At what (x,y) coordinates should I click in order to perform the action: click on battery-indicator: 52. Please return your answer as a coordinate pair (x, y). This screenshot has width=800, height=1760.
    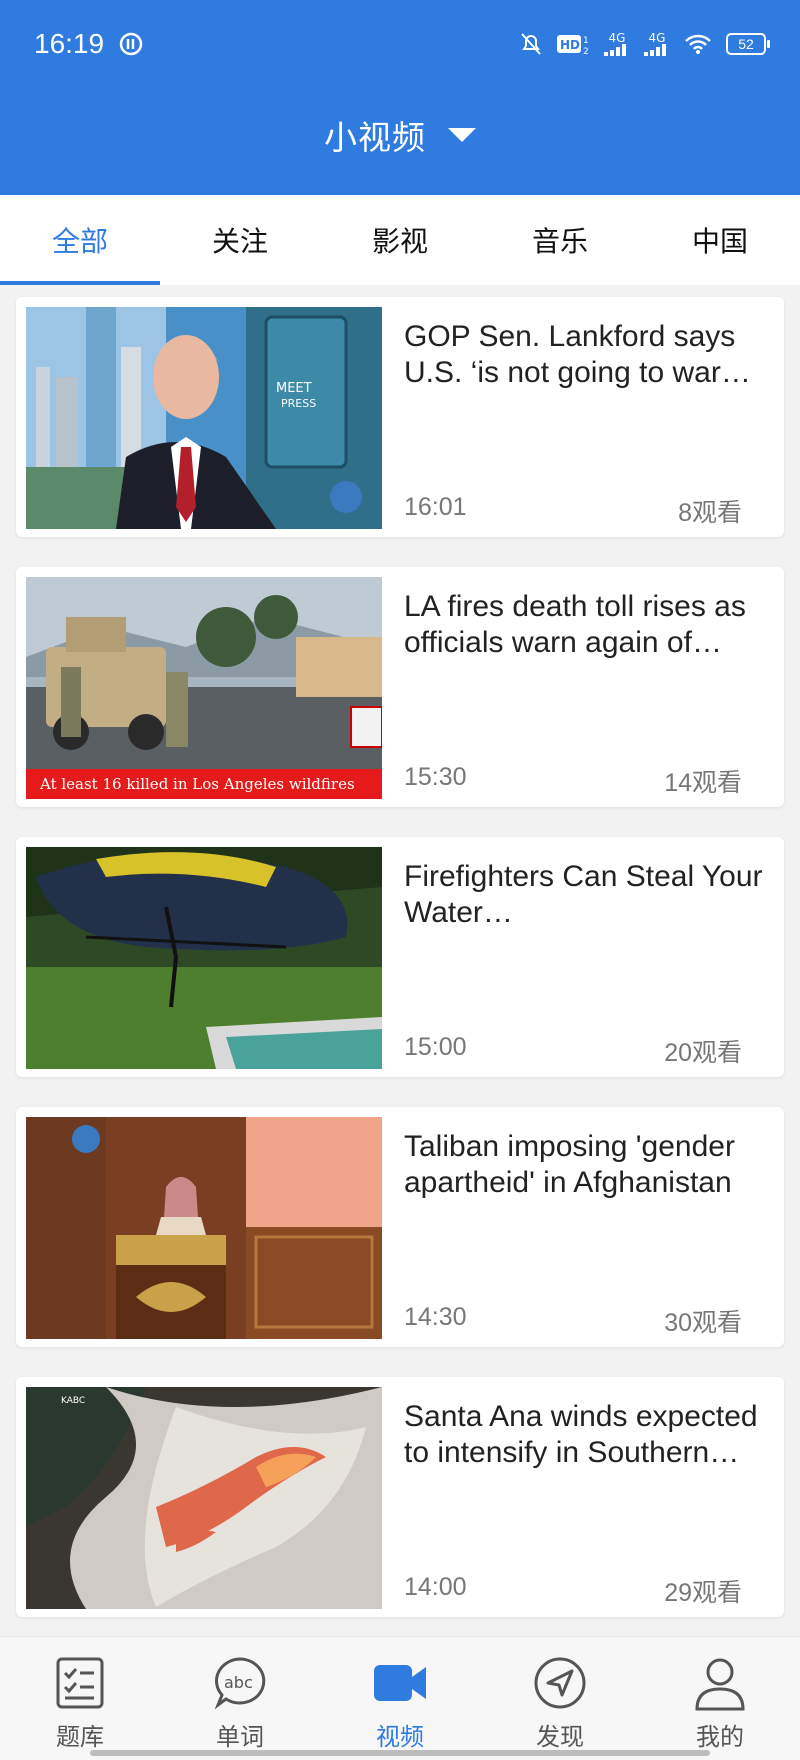
    Looking at the image, I should click on (748, 44).